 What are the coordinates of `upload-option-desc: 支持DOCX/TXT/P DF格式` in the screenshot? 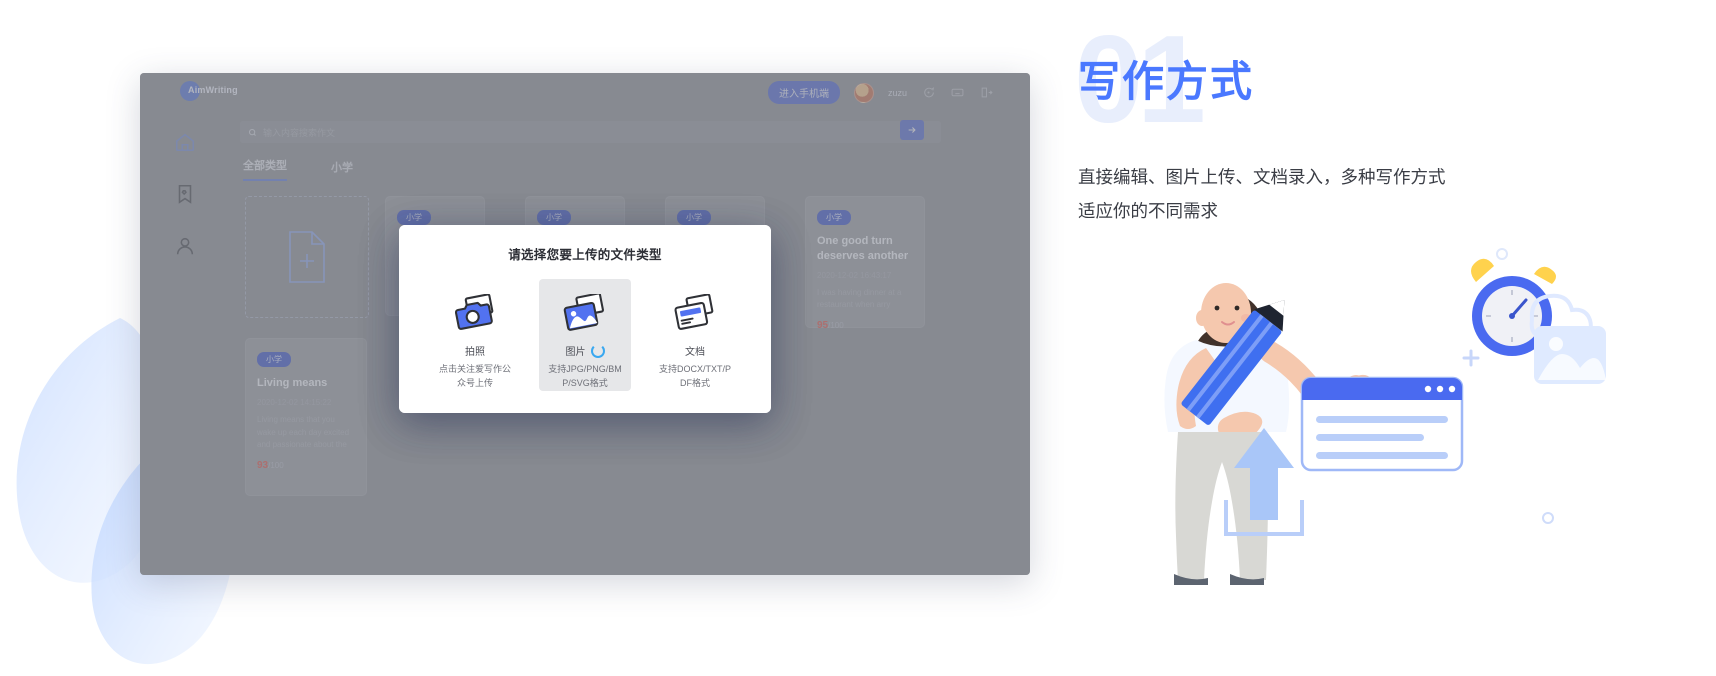 It's located at (695, 377).